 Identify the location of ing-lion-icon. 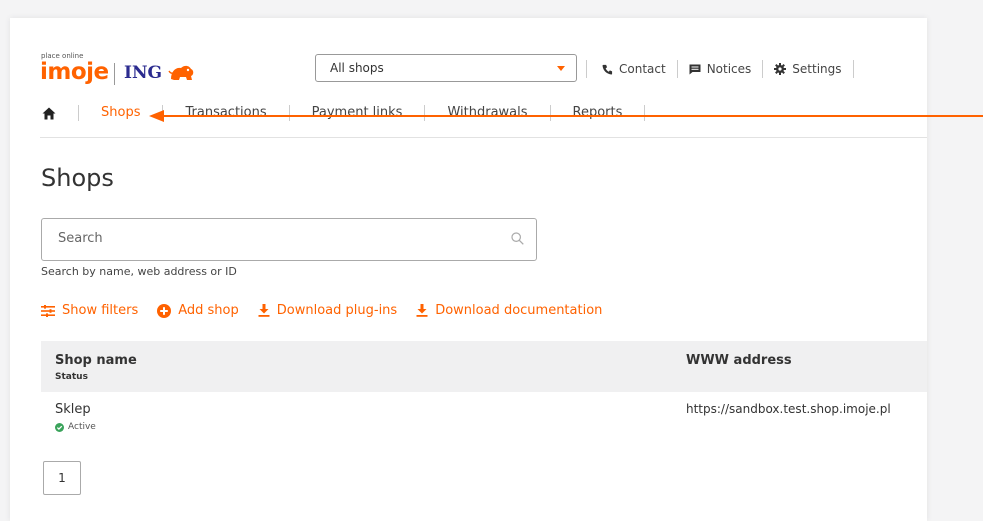
(181, 72).